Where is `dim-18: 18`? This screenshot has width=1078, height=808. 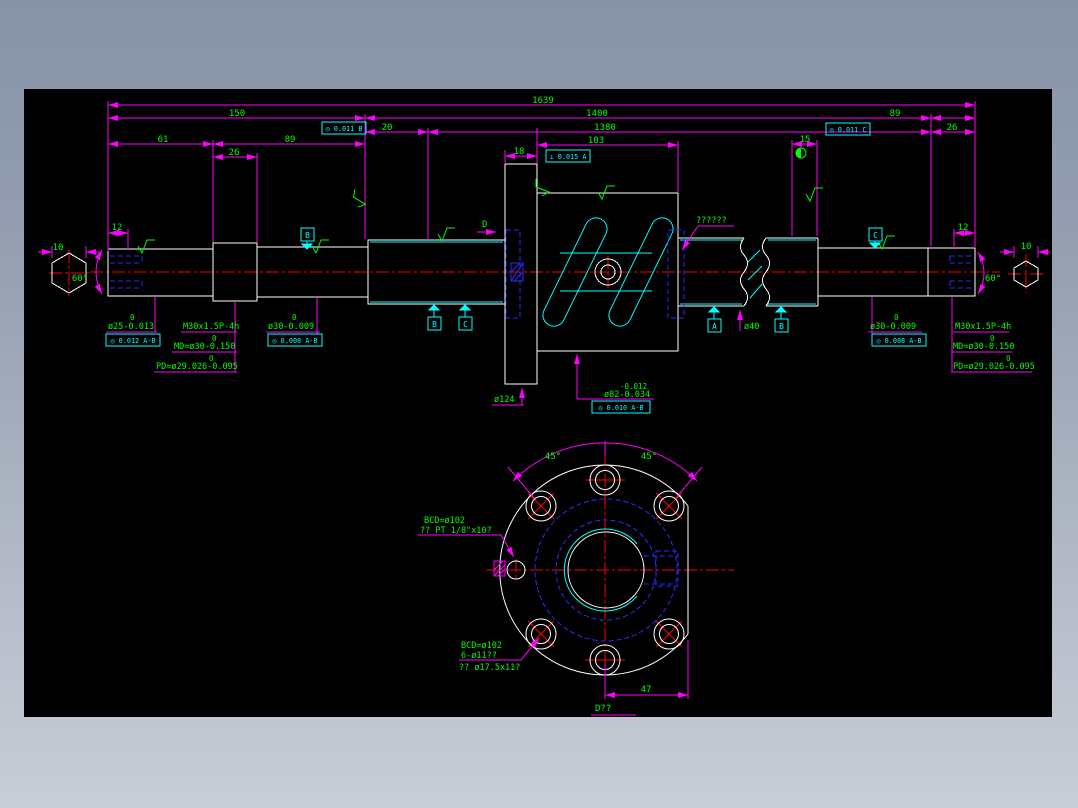 dim-18: 18 is located at coordinates (519, 152).